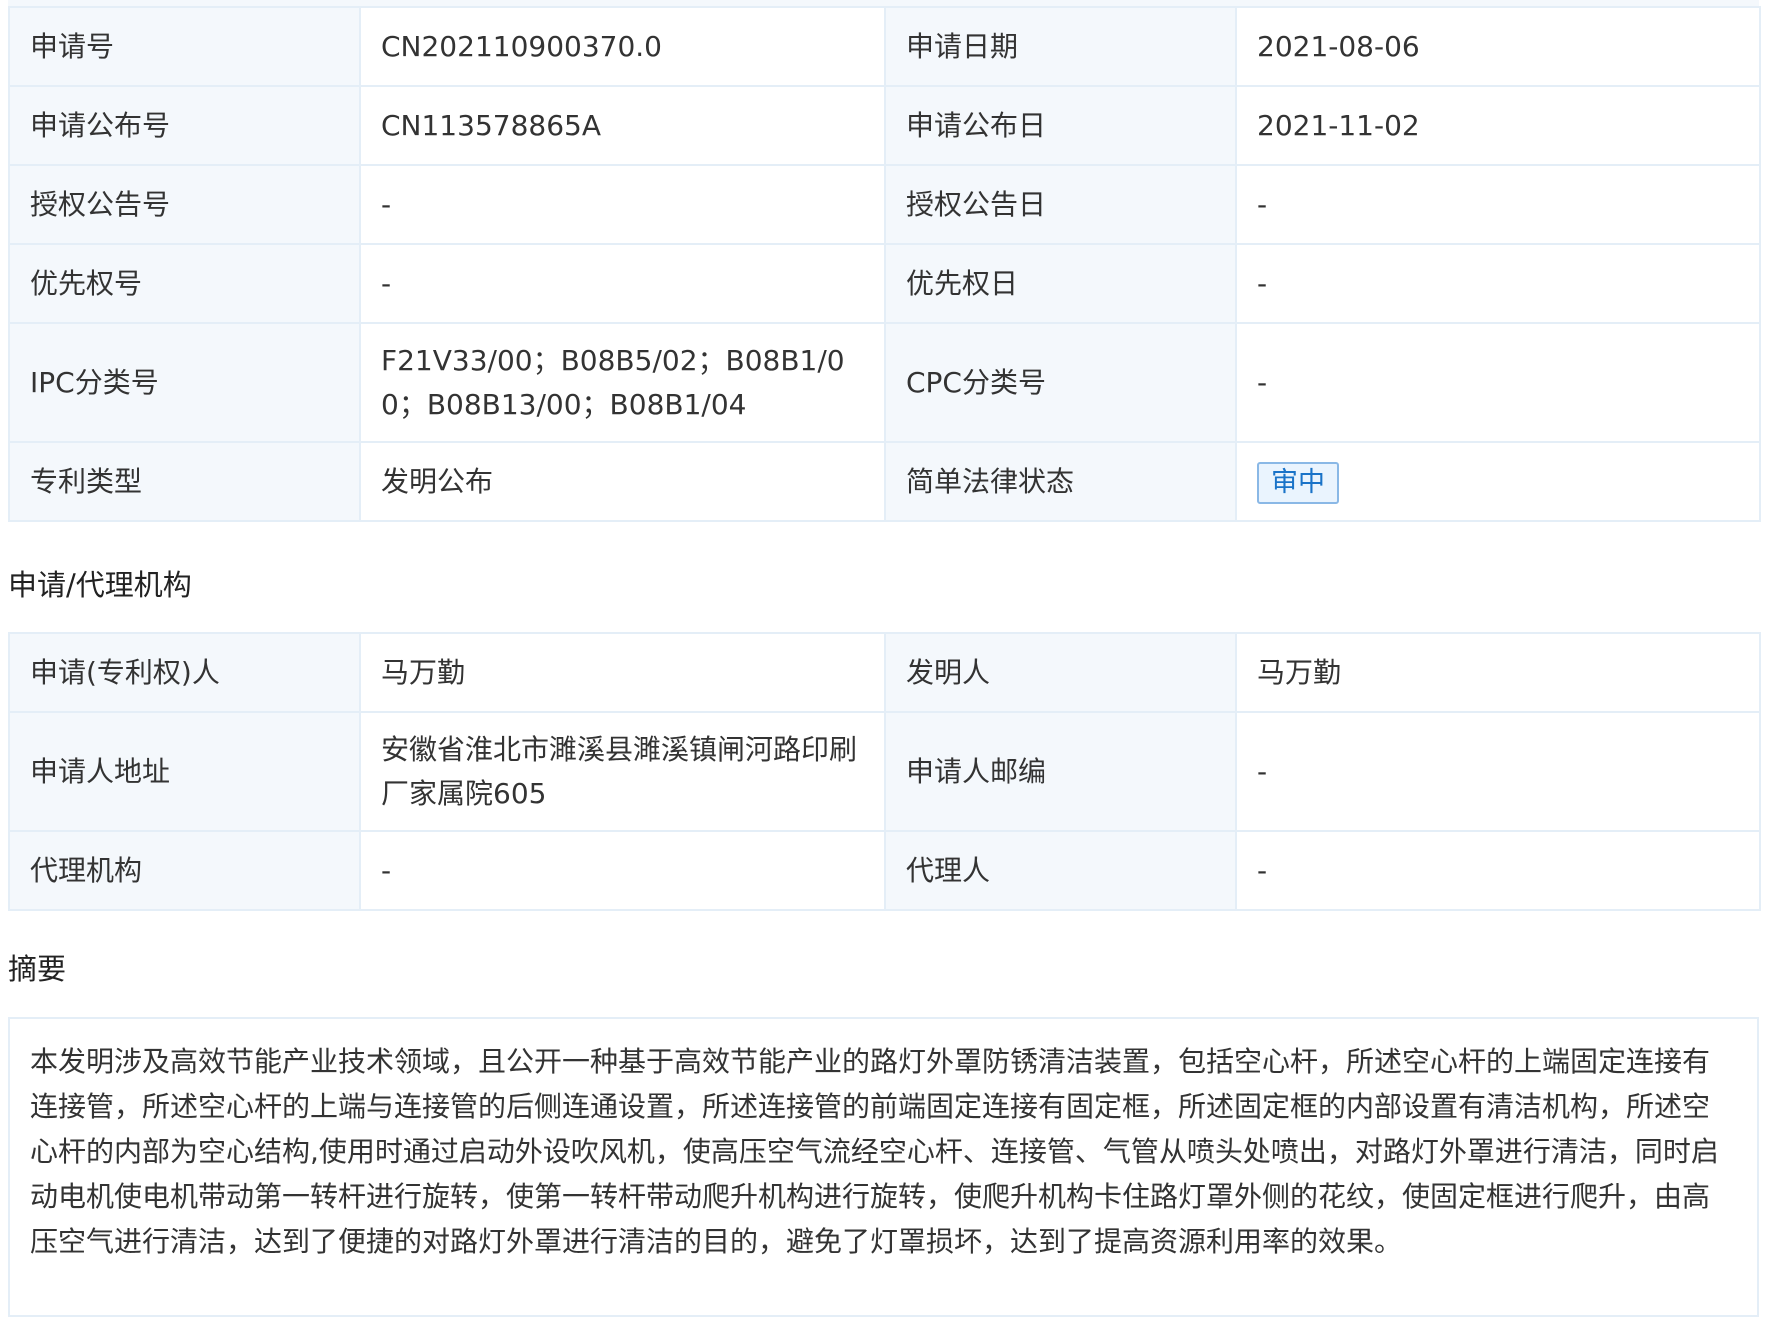 The height and width of the screenshot is (1342, 1767). Describe the element at coordinates (1060, 672) in the screenshot. I see `label-inventor: 发明人` at that location.